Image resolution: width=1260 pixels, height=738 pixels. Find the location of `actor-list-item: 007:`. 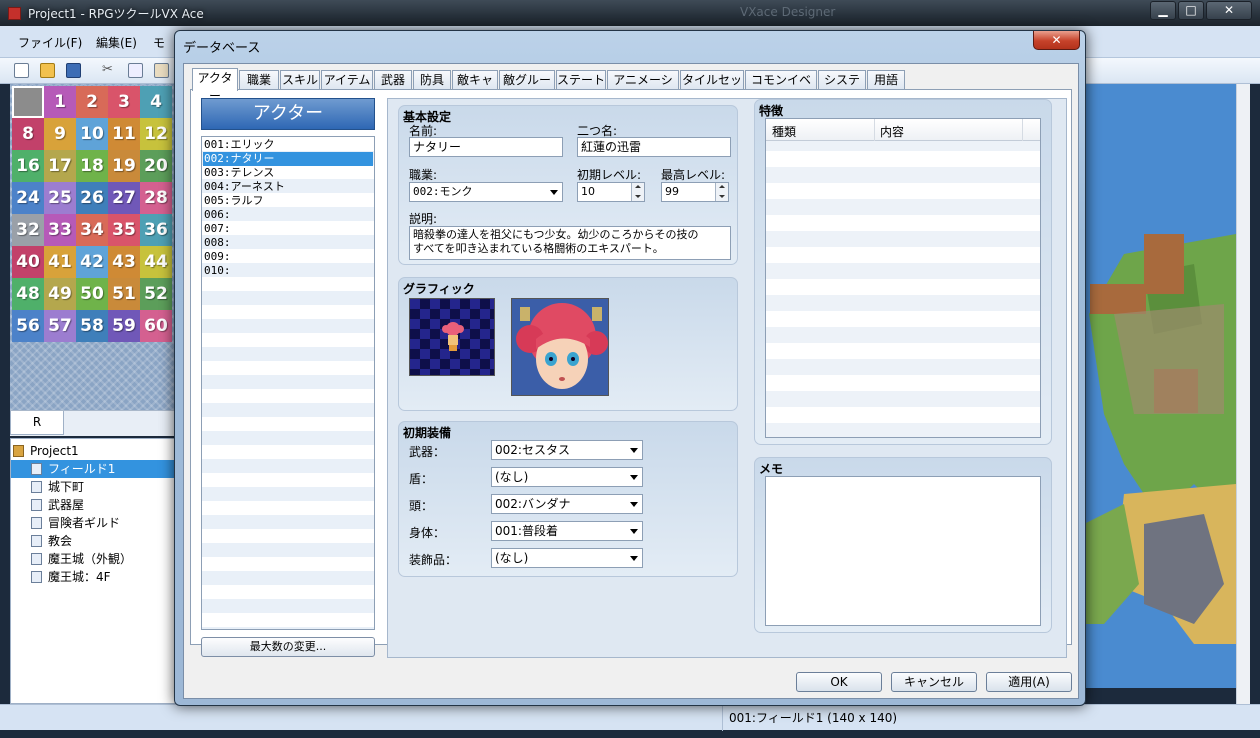

actor-list-item: 007: is located at coordinates (288, 229).